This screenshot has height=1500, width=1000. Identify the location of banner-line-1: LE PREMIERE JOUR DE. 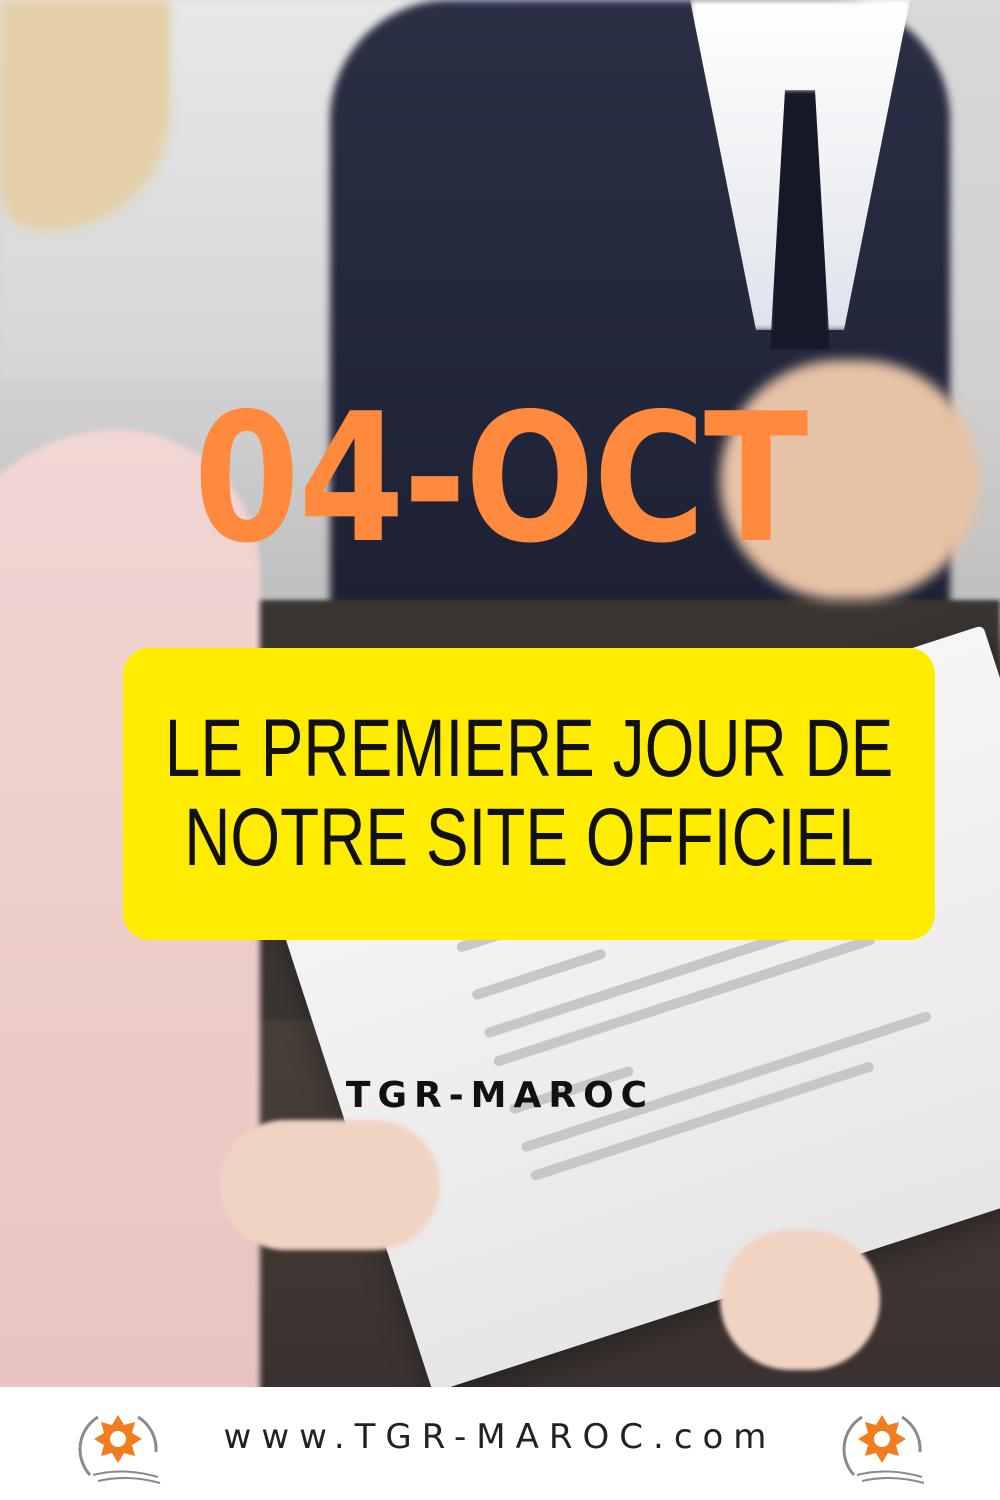
(529, 749).